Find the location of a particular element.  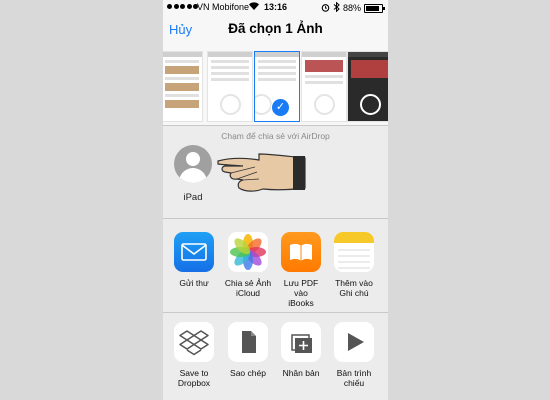

share-app-label: Lưu PDF vào iBooks is located at coordinates (301, 293).